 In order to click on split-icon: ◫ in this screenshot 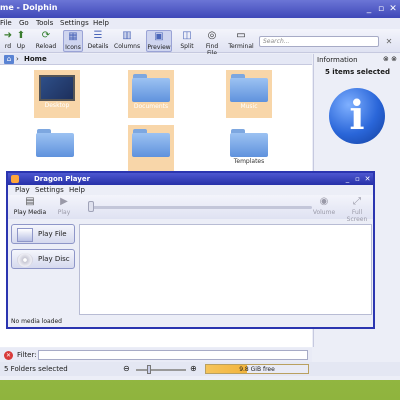, I will do `click(187, 35)`.